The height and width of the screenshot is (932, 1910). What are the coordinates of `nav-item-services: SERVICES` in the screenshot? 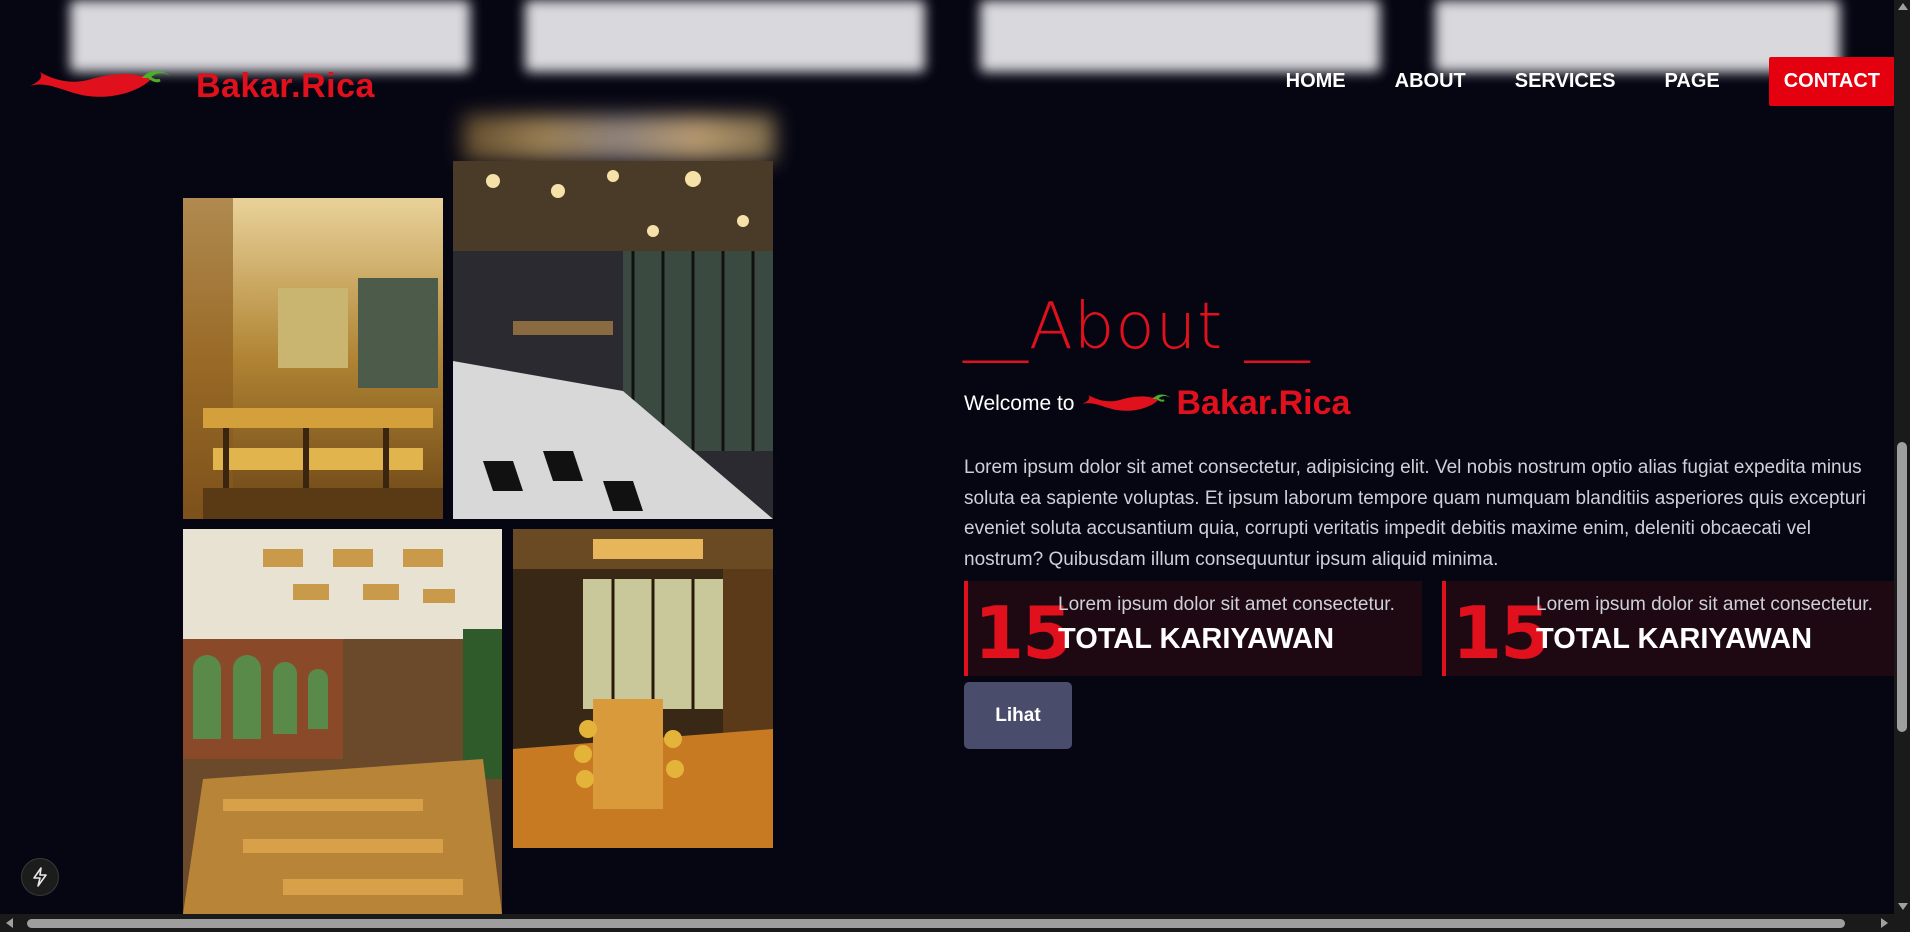 It's located at (1565, 81).